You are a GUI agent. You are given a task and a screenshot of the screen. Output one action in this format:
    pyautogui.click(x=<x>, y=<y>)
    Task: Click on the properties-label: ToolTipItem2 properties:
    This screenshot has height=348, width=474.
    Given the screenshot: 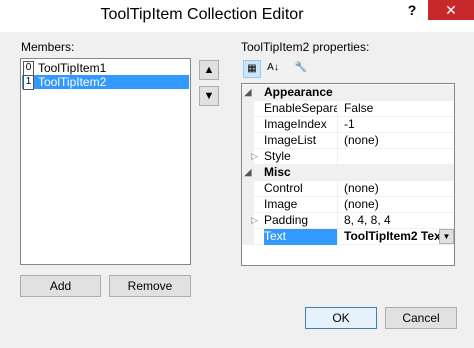 What is the action you would take?
    pyautogui.click(x=305, y=47)
    